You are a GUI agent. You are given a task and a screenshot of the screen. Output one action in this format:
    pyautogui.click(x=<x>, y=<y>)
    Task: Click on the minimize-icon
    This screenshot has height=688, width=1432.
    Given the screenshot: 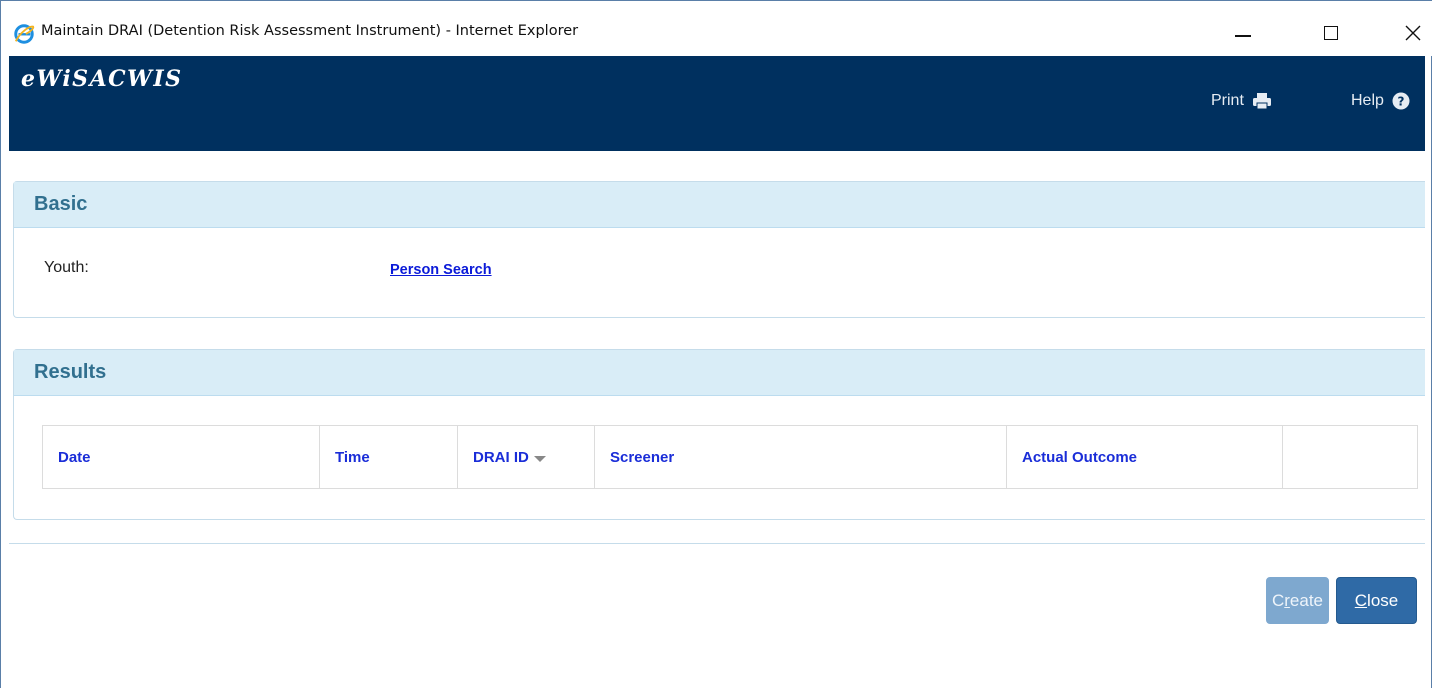 What is the action you would take?
    pyautogui.click(x=1243, y=36)
    